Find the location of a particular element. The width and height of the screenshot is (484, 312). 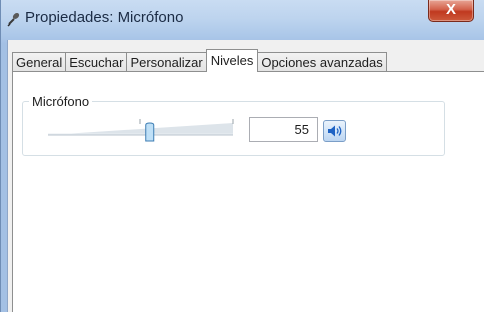

tab-general: General is located at coordinates (39, 62).